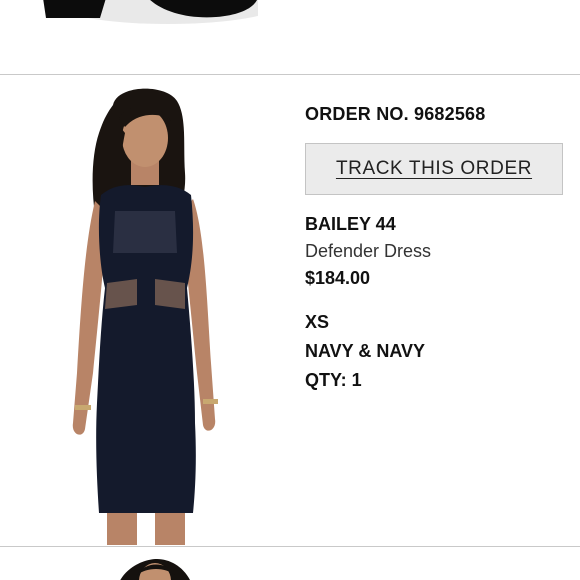  Describe the element at coordinates (338, 278) in the screenshot. I see `product-price: $184.00` at that location.